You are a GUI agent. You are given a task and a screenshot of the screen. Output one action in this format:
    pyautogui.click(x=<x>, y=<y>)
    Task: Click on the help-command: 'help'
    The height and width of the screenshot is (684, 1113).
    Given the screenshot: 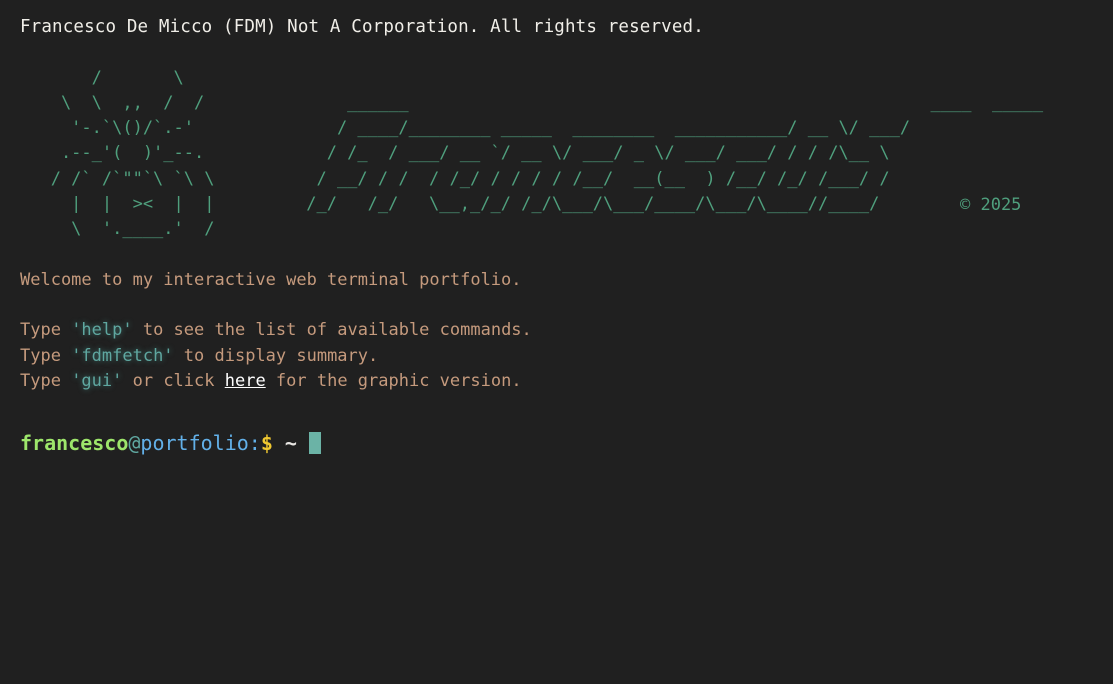 What is the action you would take?
    pyautogui.click(x=102, y=330)
    